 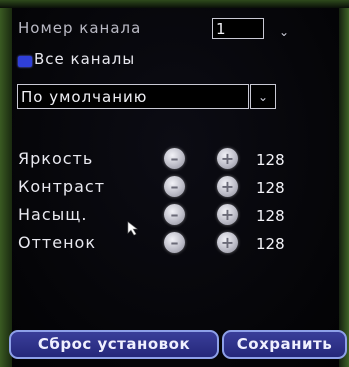 I want to click on contrast-increase-button: +, so click(x=227, y=186).